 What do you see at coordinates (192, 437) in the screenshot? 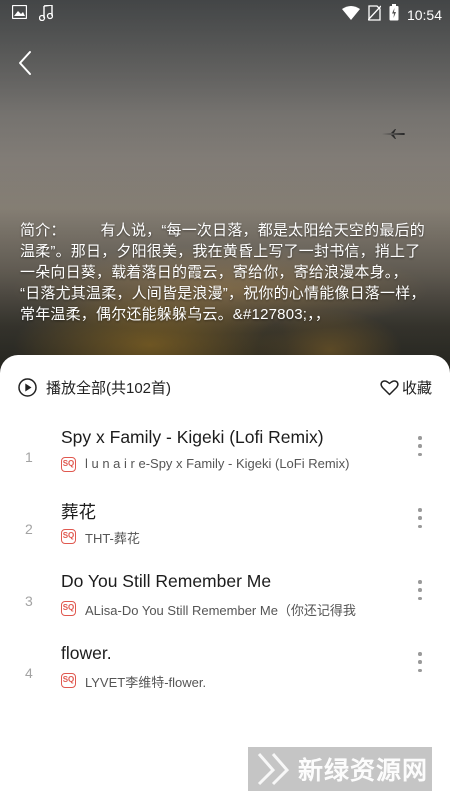
I see `song-title: Spy x Family - Kigeki (Lofi Remix)` at bounding box center [192, 437].